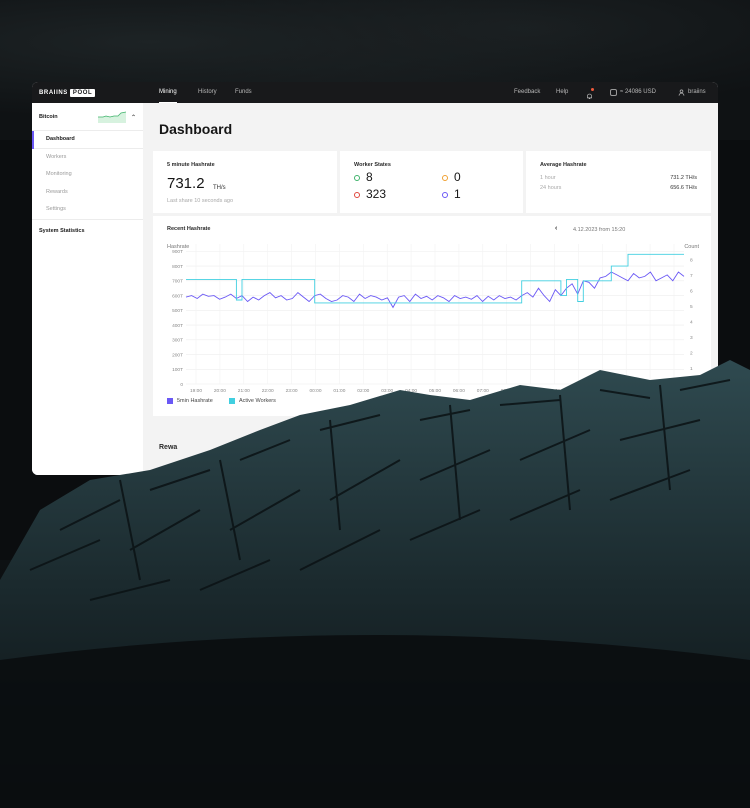 The width and height of the screenshot is (750, 808). What do you see at coordinates (372, 165) in the screenshot?
I see `worker-states-label: Worker States` at bounding box center [372, 165].